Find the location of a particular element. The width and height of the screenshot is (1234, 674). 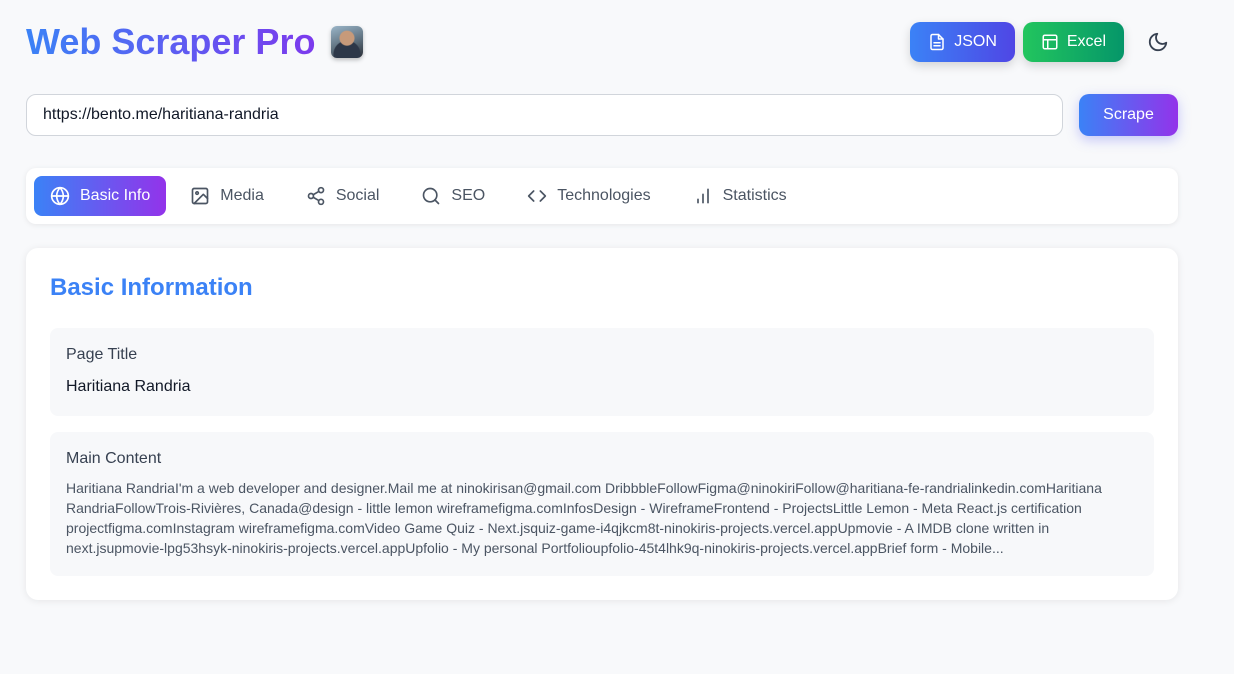

share-icon is located at coordinates (316, 196).